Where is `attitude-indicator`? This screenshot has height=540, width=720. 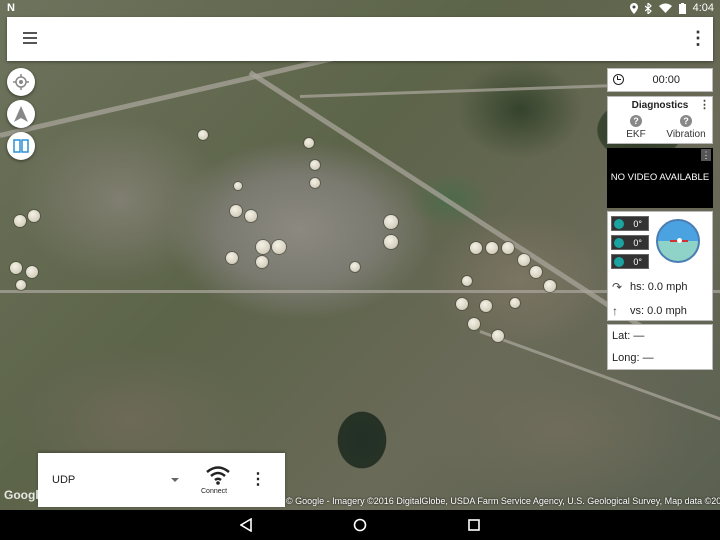
attitude-indicator is located at coordinates (678, 241).